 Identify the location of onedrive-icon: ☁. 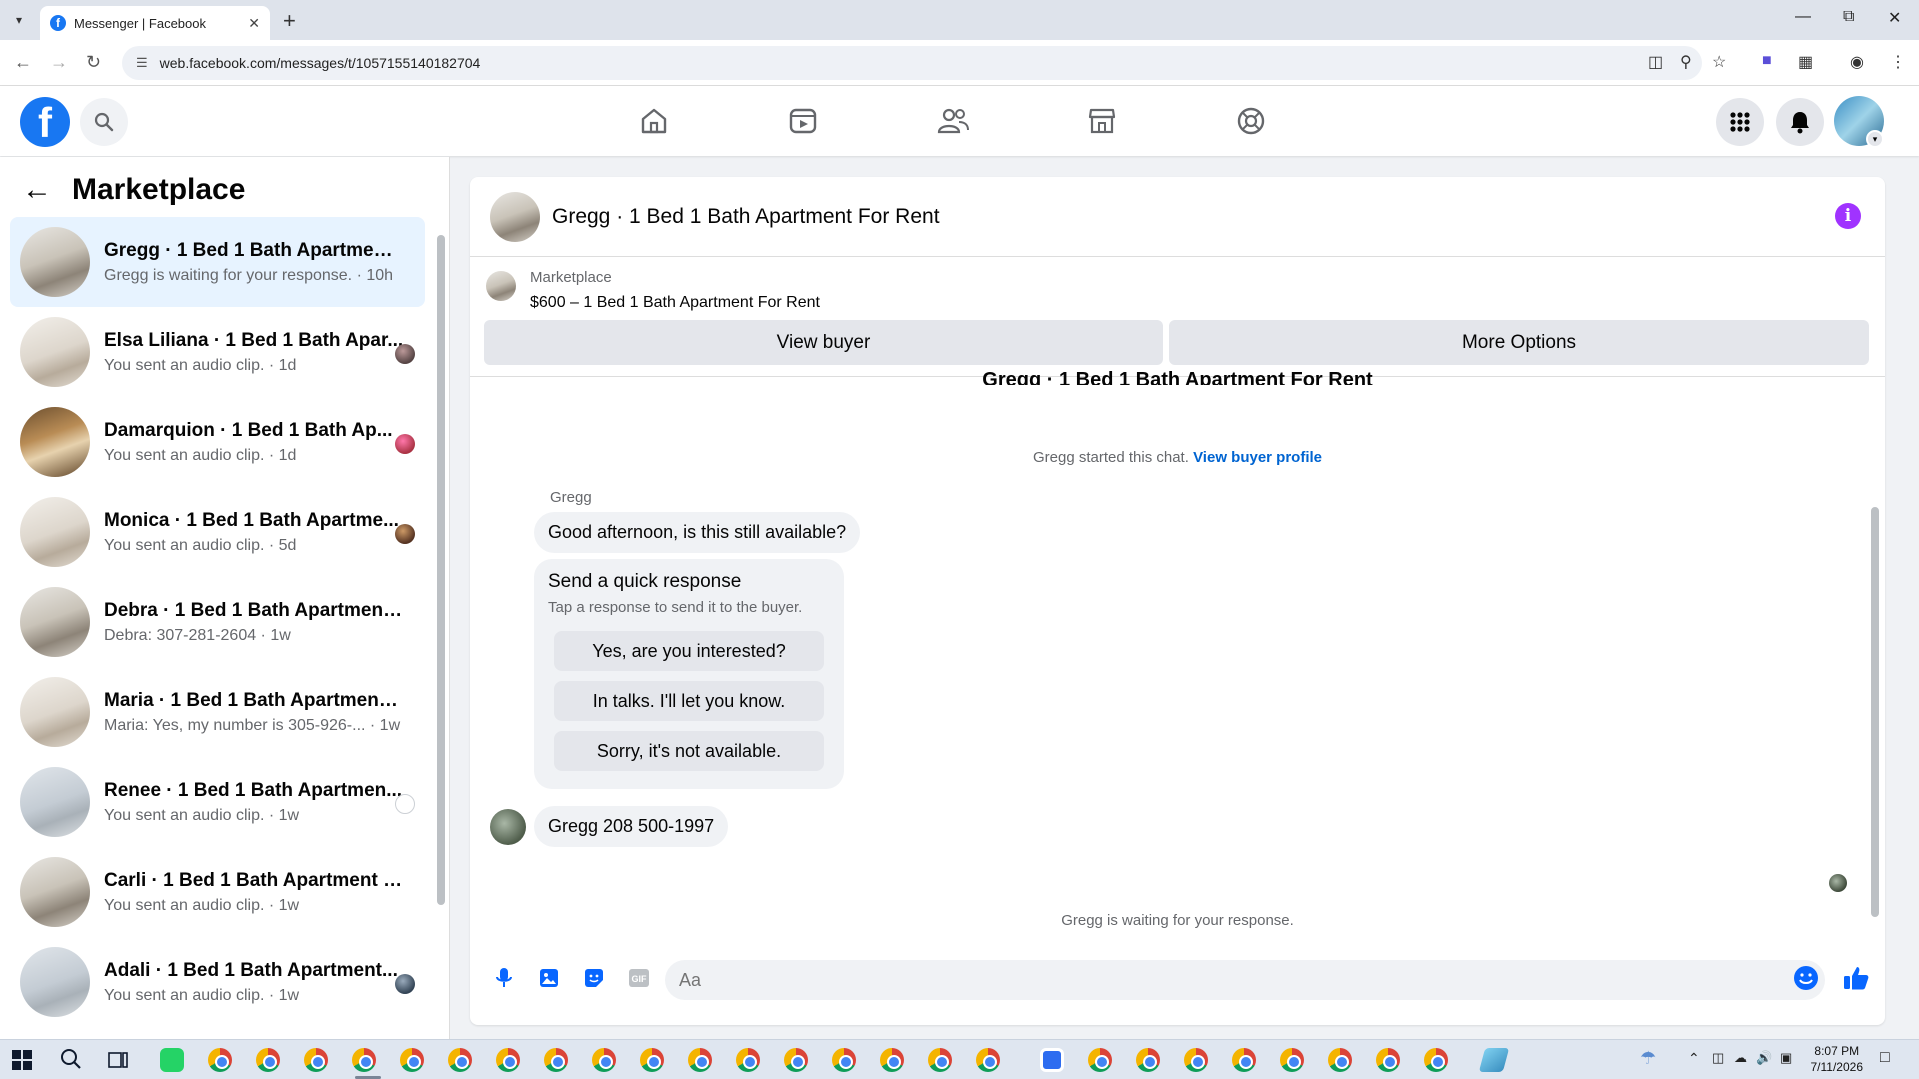
(1740, 1058).